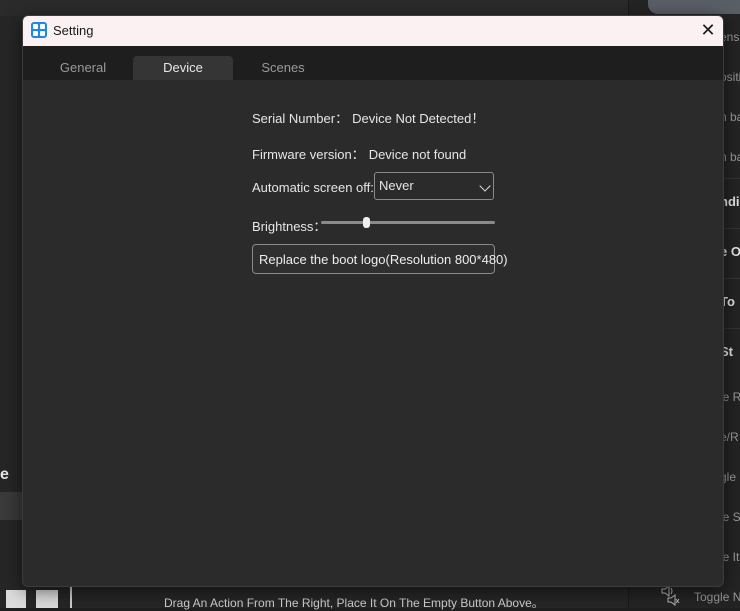 The width and height of the screenshot is (740, 611). Describe the element at coordinates (289, 226) in the screenshot. I see `brightness-label: Brightness：` at that location.